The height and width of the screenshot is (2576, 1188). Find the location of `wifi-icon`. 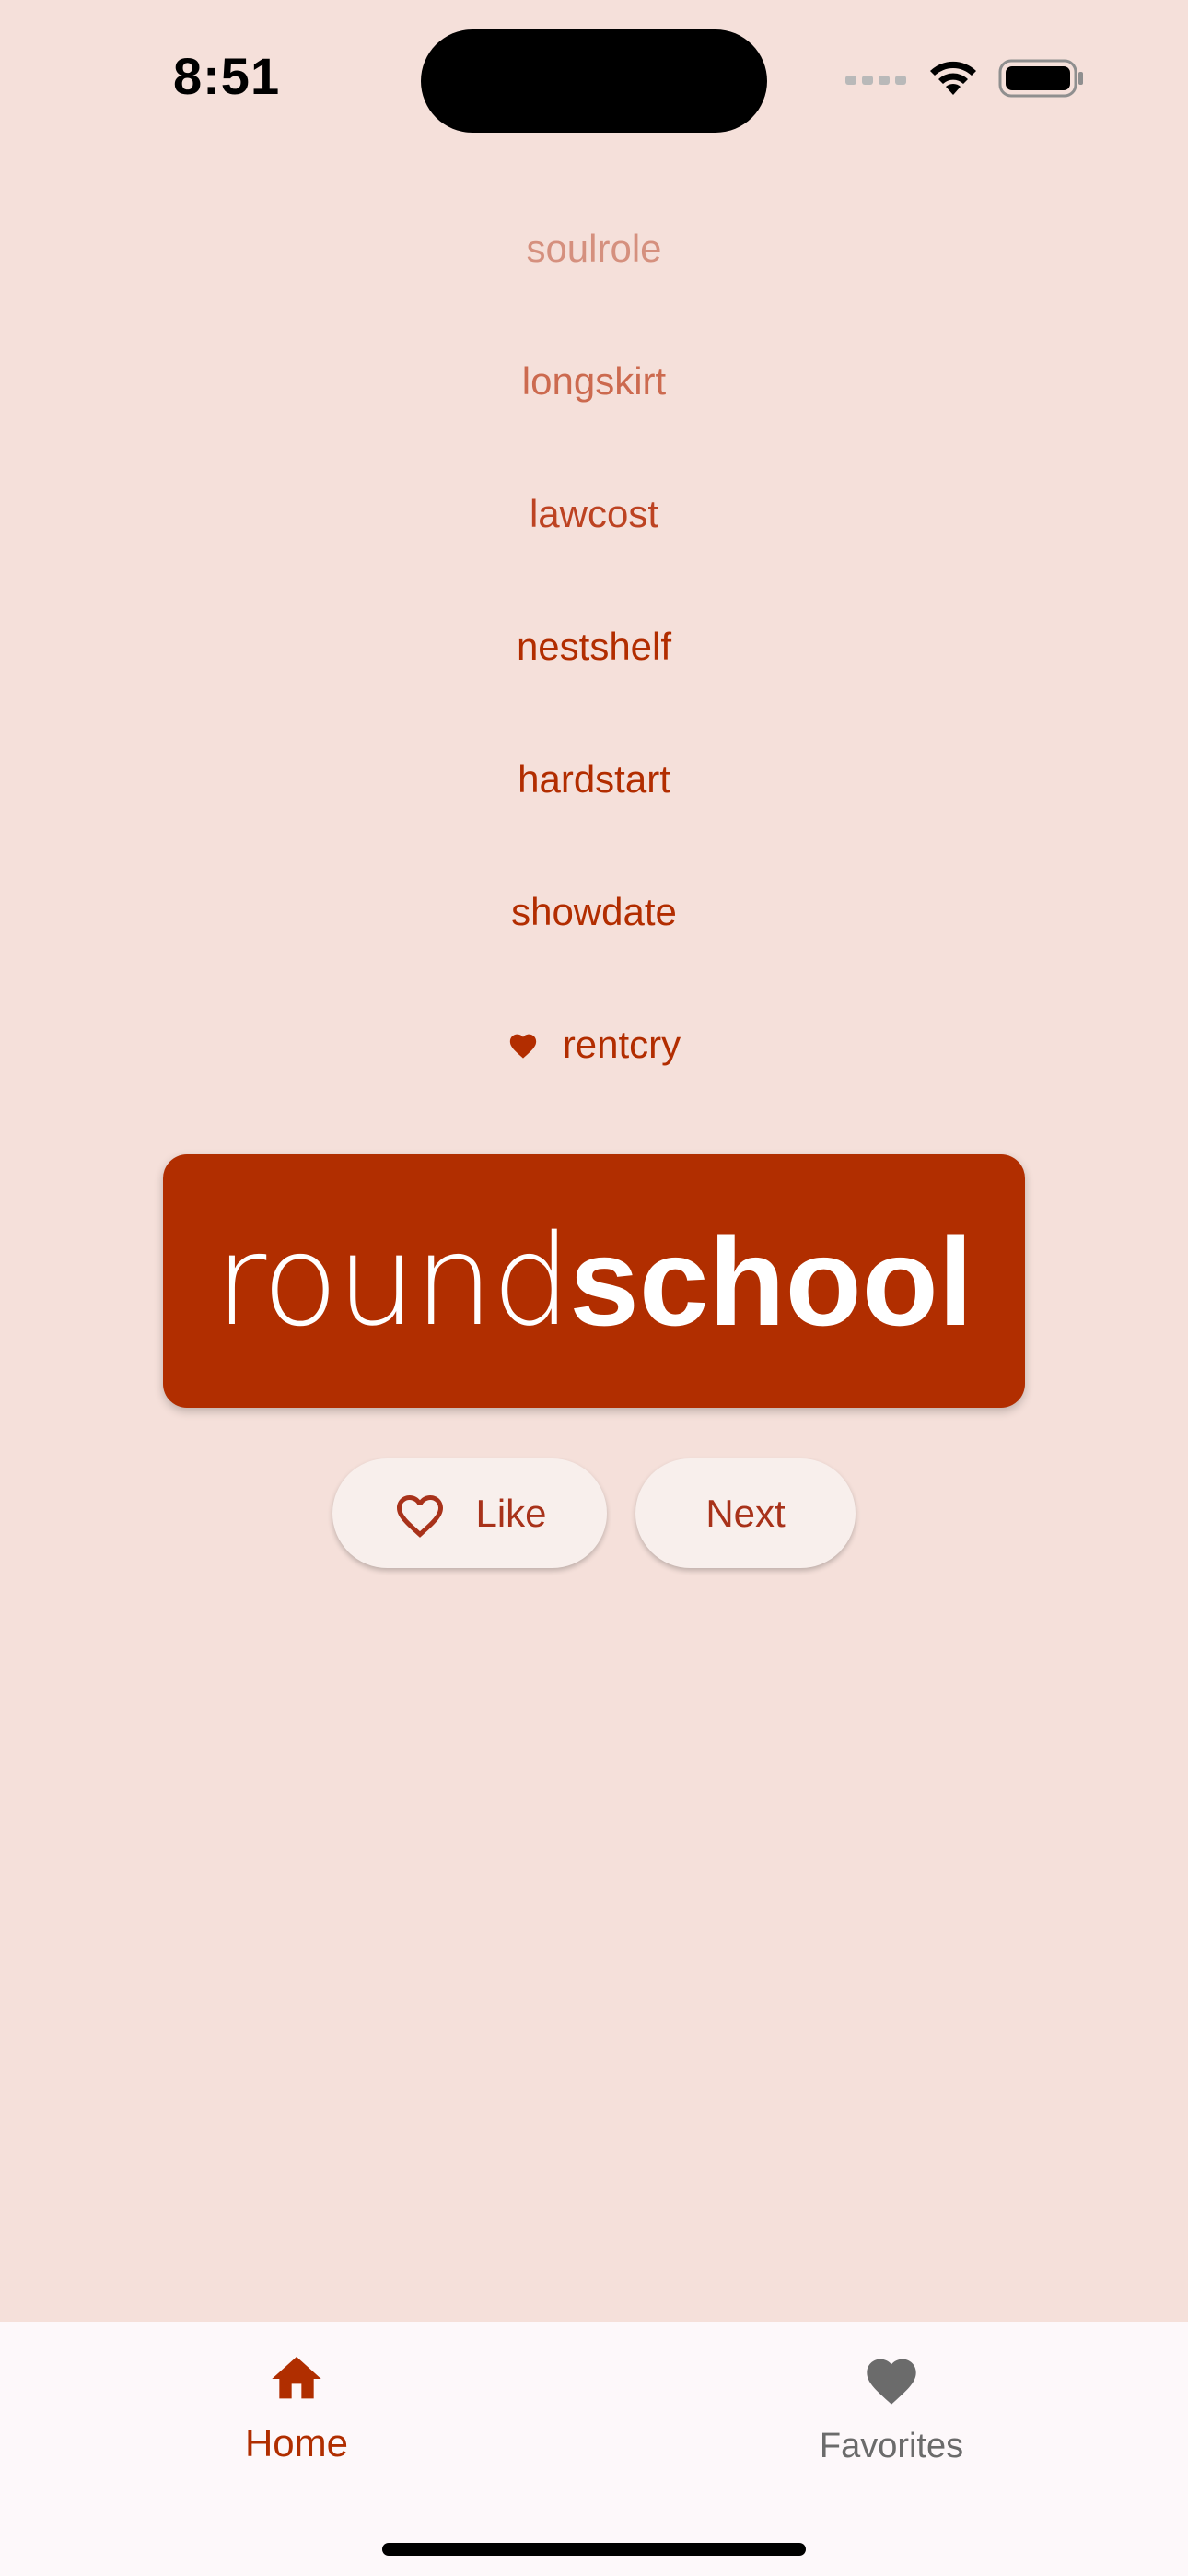

wifi-icon is located at coordinates (953, 78).